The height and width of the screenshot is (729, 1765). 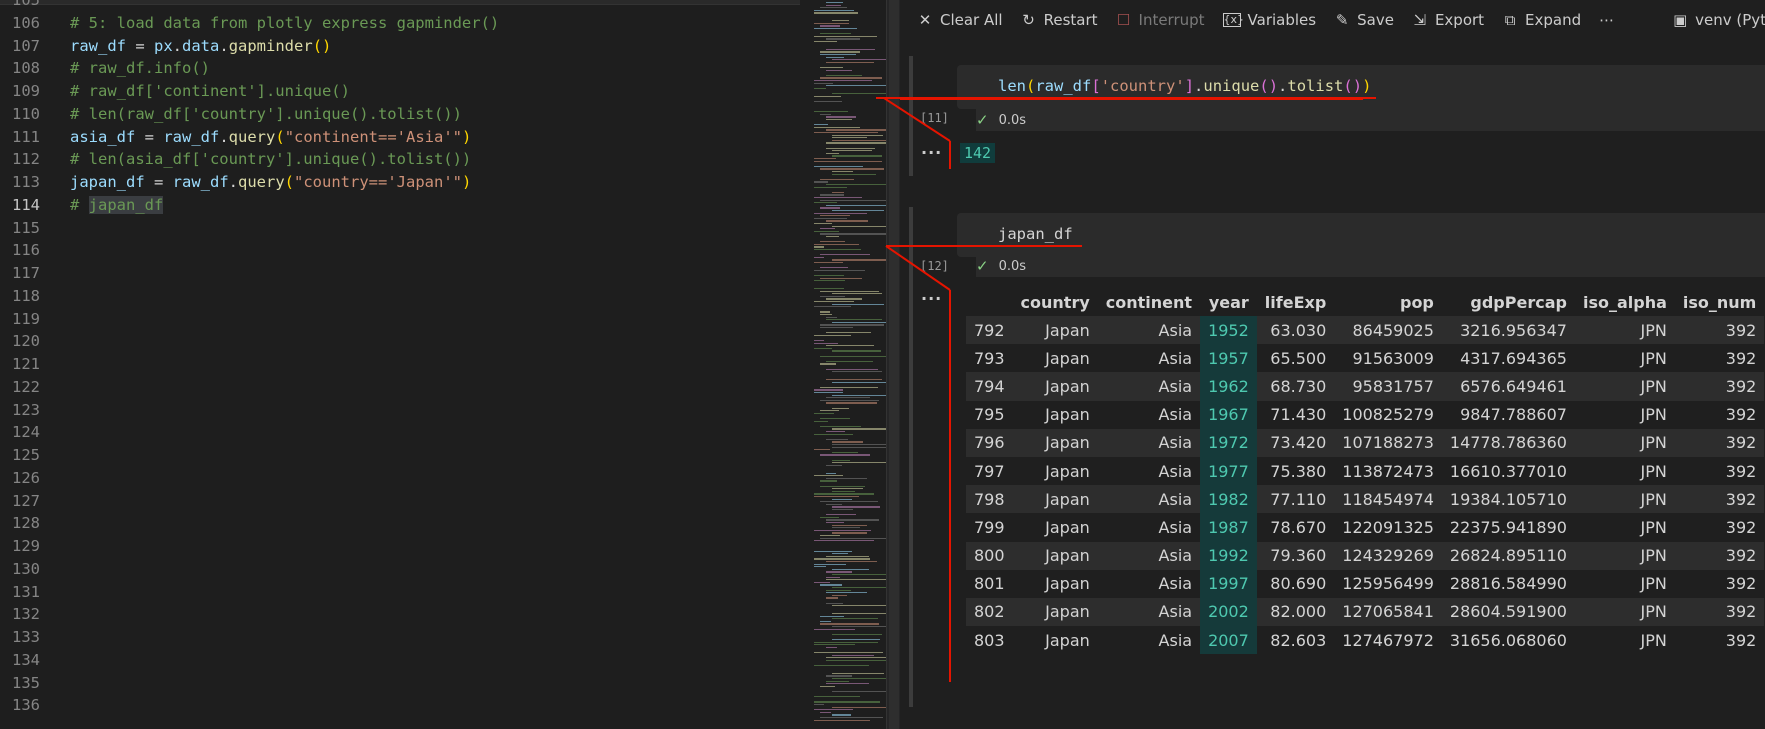 What do you see at coordinates (1298, 556) in the screenshot?
I see `table-cell: 79.360` at bounding box center [1298, 556].